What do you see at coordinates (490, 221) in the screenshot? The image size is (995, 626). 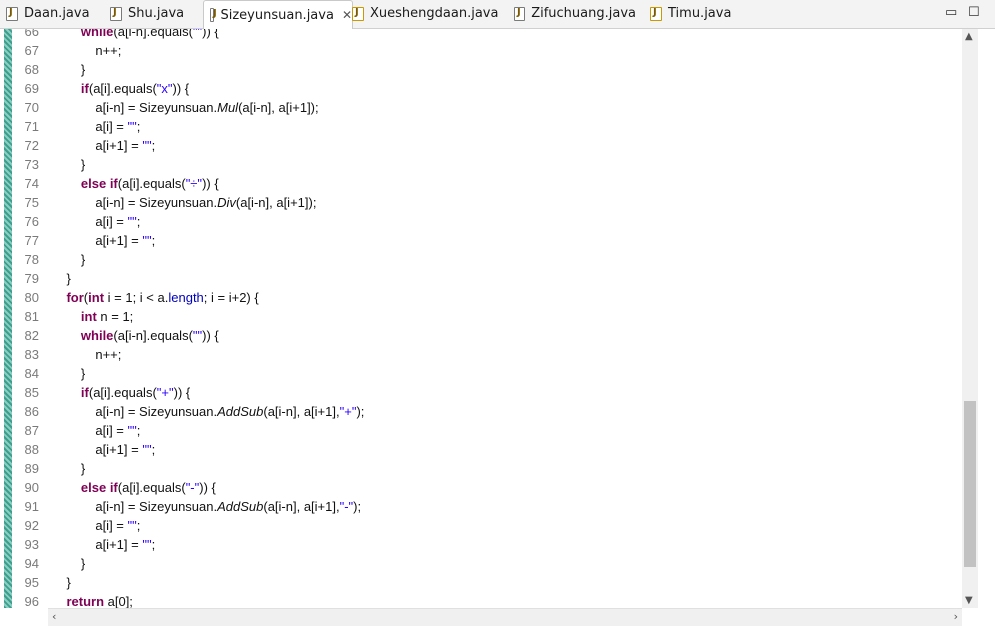 I see `code-line: 76 a[i] = "";` at bounding box center [490, 221].